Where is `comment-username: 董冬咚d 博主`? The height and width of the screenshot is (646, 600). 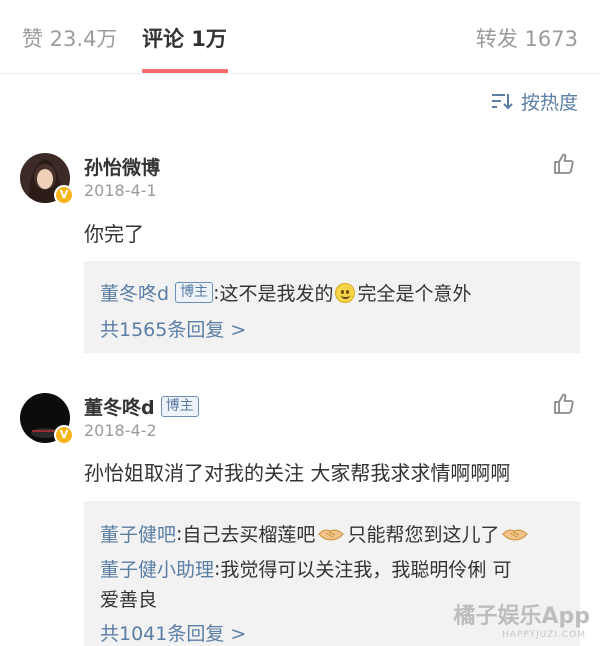 comment-username: 董冬咚d 博主 is located at coordinates (141, 406).